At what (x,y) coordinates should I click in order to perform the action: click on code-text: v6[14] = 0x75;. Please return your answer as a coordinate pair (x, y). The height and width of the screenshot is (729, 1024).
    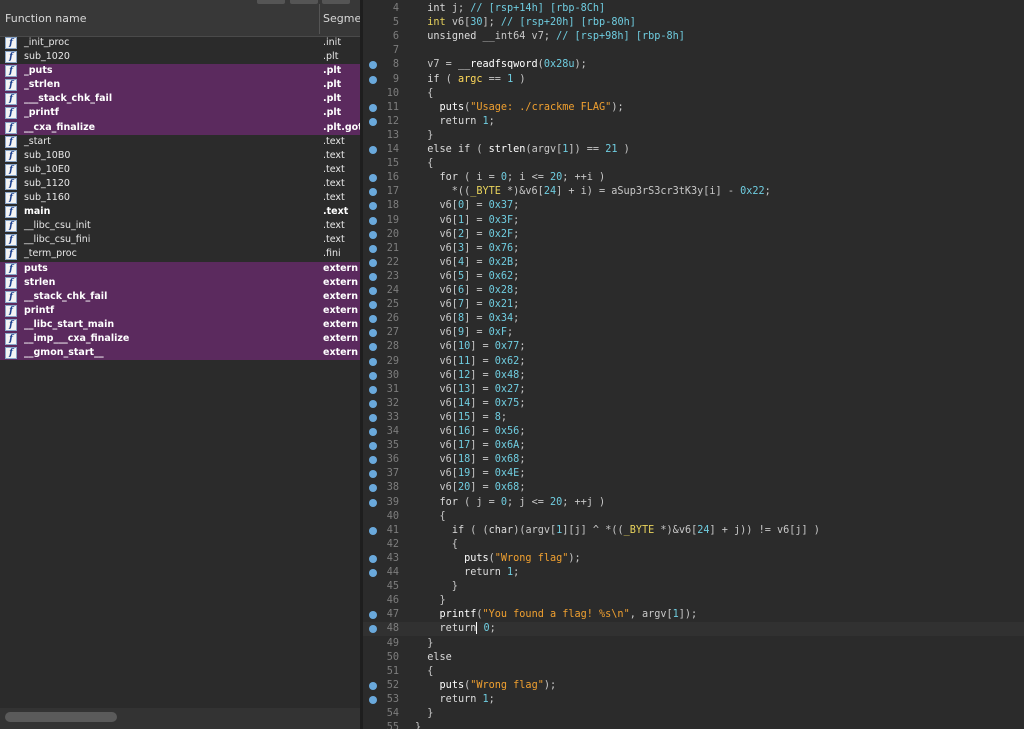
    Looking at the image, I should click on (470, 404).